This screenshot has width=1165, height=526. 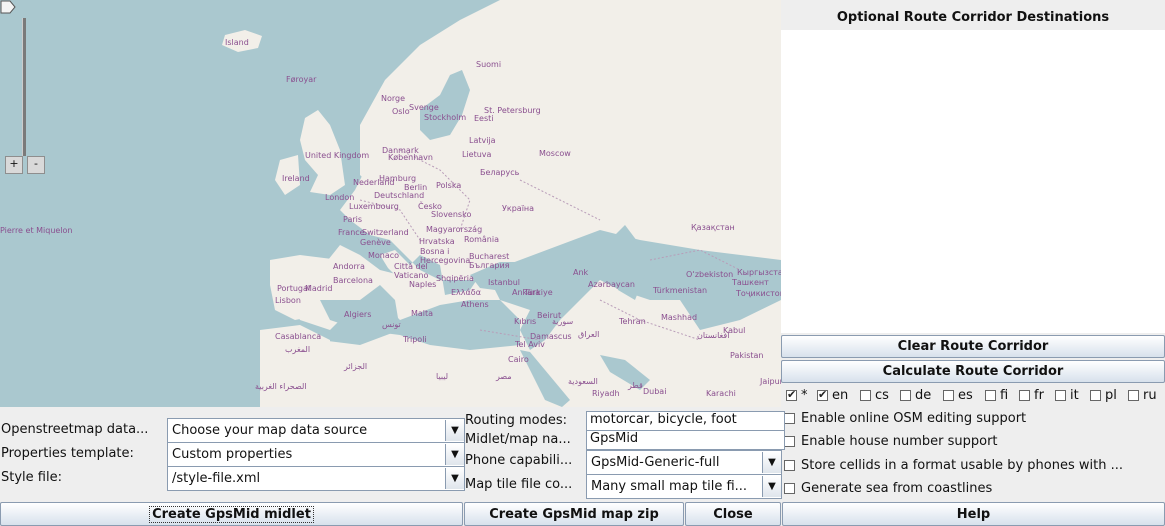 What do you see at coordinates (914, 418) in the screenshot?
I see `option-label: Enable online OSM editing support` at bounding box center [914, 418].